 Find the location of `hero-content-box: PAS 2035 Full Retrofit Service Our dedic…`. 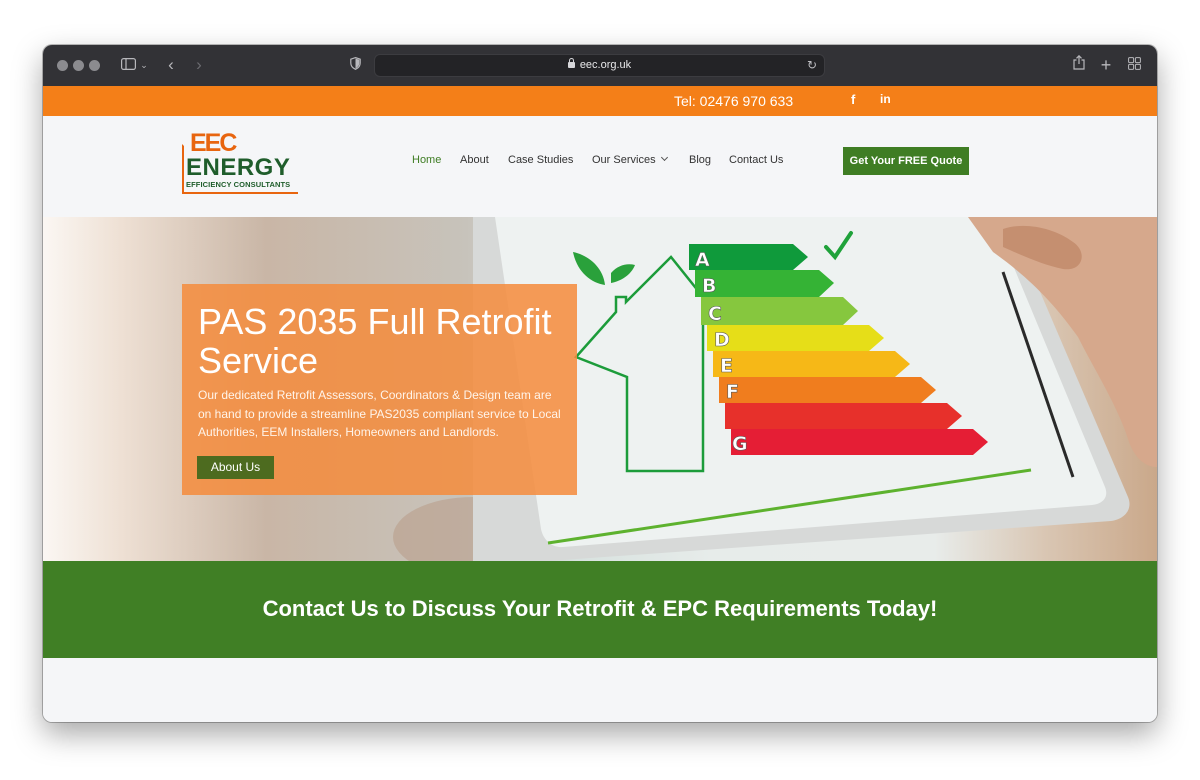

hero-content-box: PAS 2035 Full Retrofit Service Our dedic… is located at coordinates (379, 389).